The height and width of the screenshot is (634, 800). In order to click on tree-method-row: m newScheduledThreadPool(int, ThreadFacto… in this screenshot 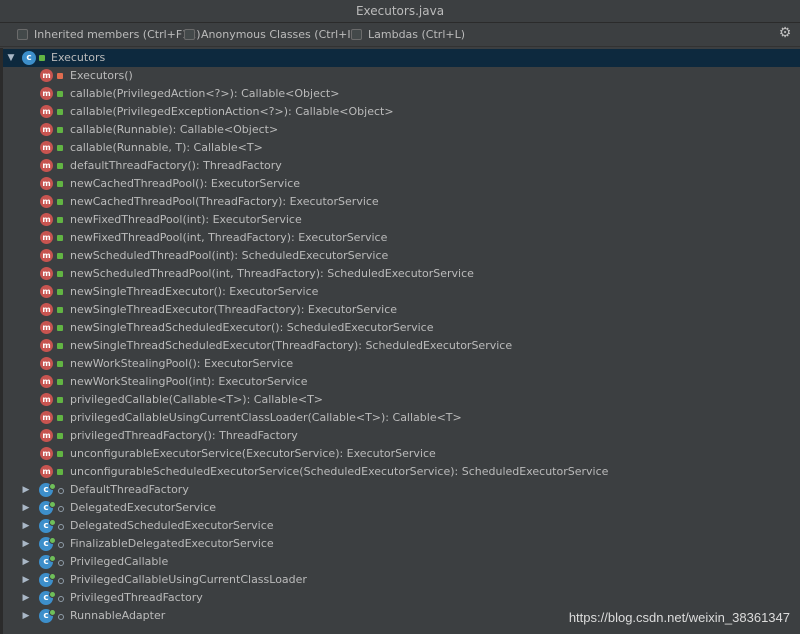, I will do `click(401, 274)`.